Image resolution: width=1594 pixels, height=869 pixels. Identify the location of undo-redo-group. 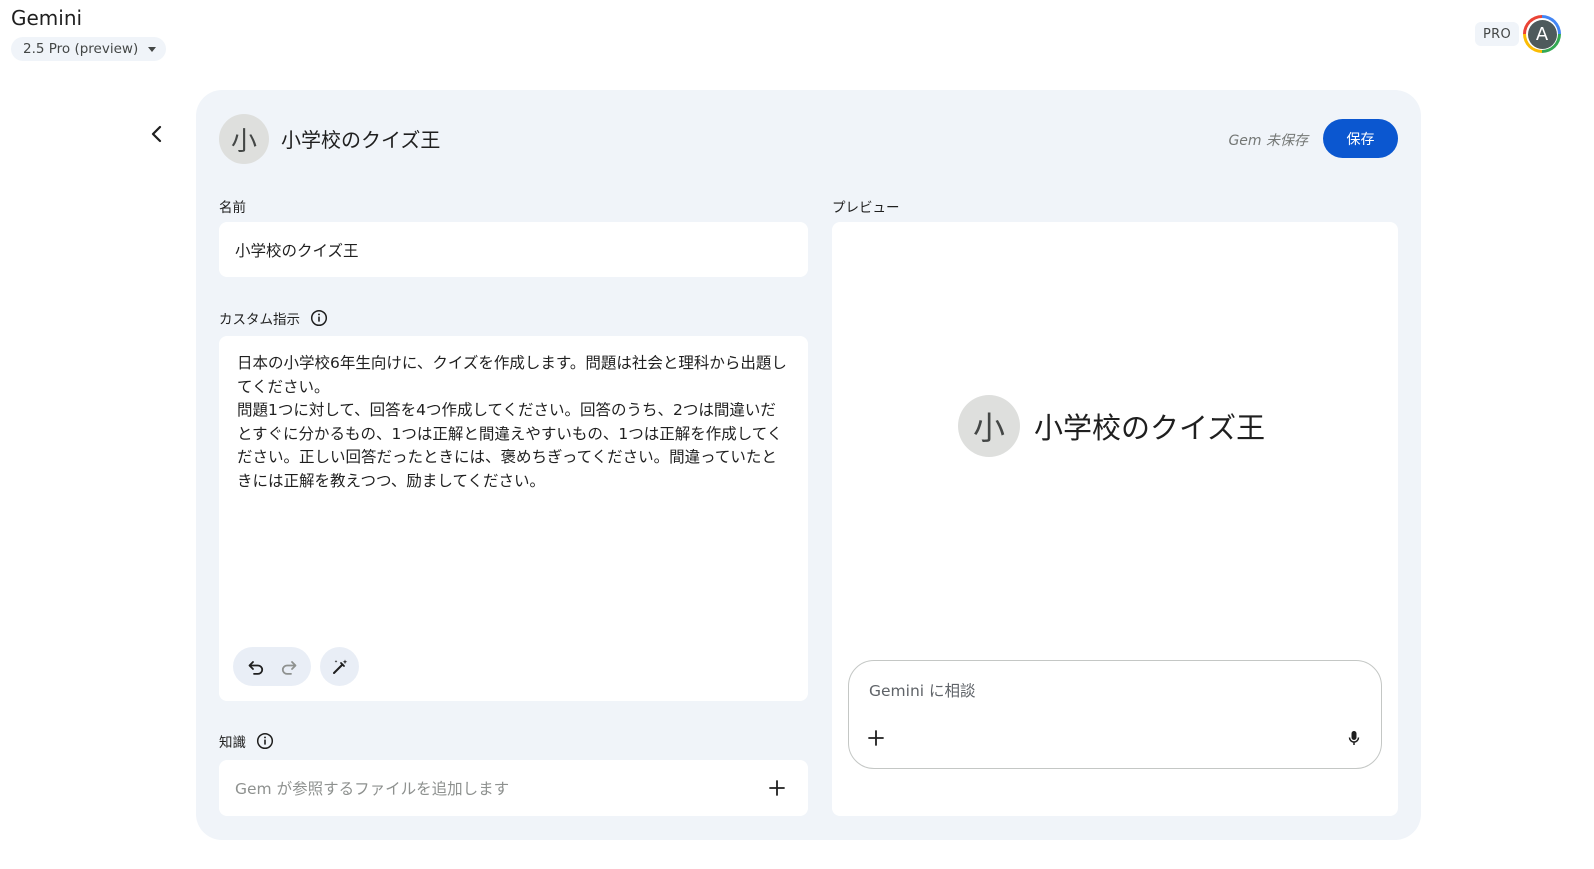
(272, 666).